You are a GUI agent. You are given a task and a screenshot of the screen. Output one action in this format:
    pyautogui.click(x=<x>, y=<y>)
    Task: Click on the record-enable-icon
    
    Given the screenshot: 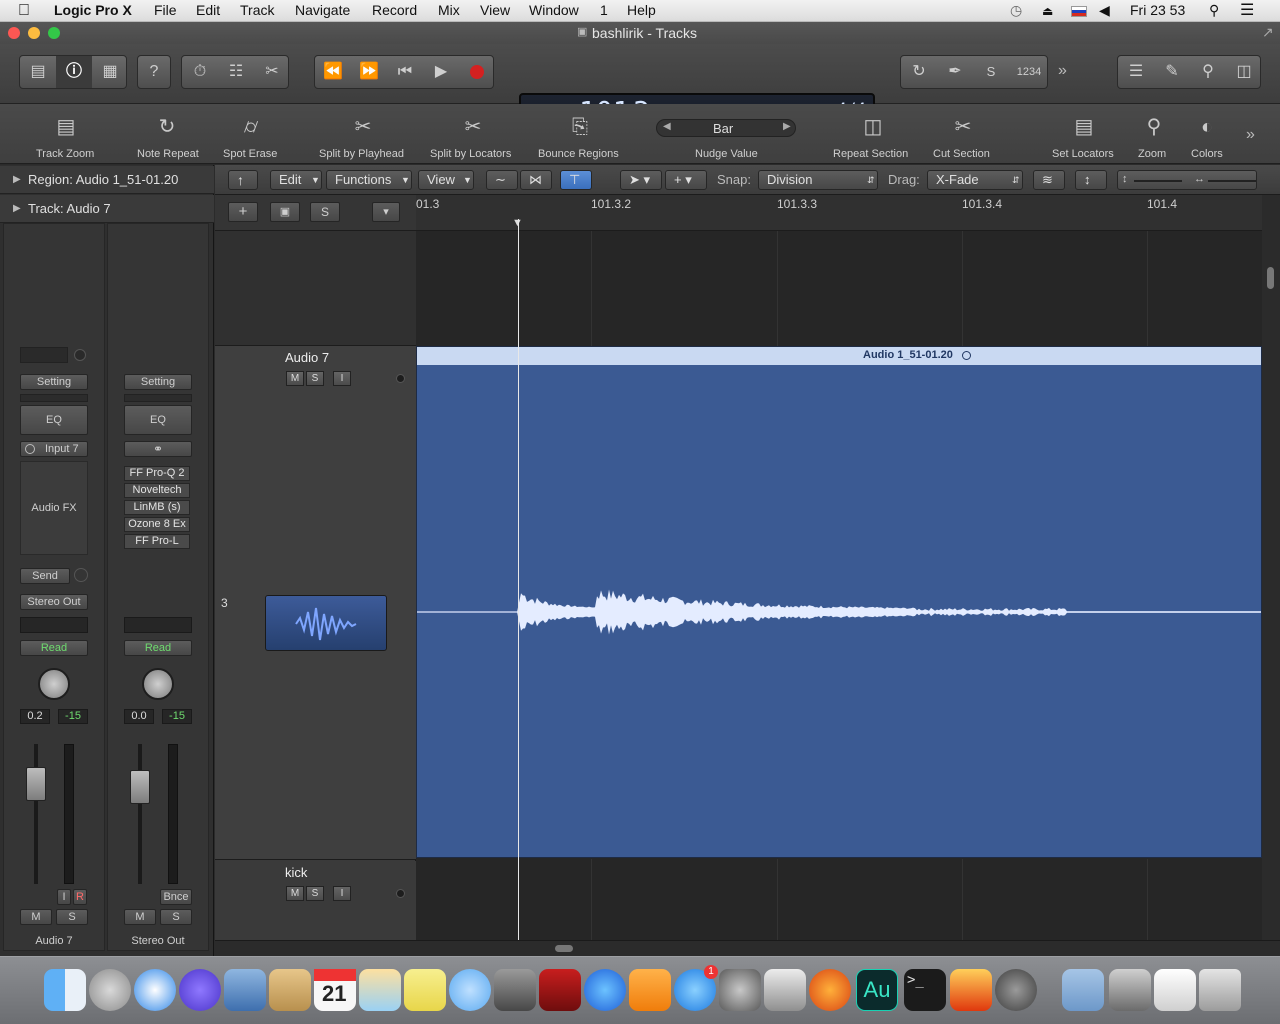 What is the action you would take?
    pyautogui.click(x=400, y=893)
    